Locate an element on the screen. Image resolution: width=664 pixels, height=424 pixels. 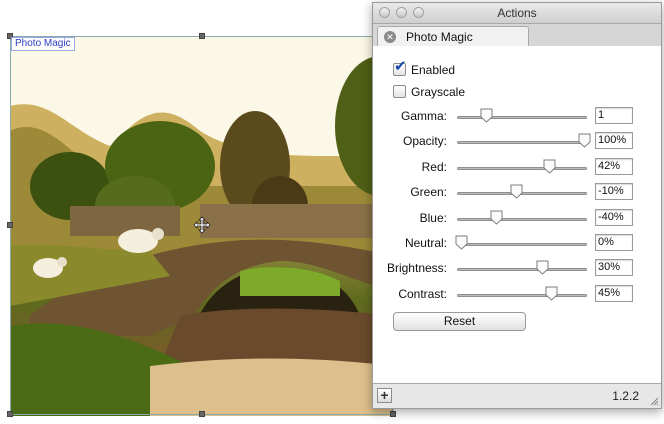
version-label: 1.2.2 is located at coordinates (625, 396).